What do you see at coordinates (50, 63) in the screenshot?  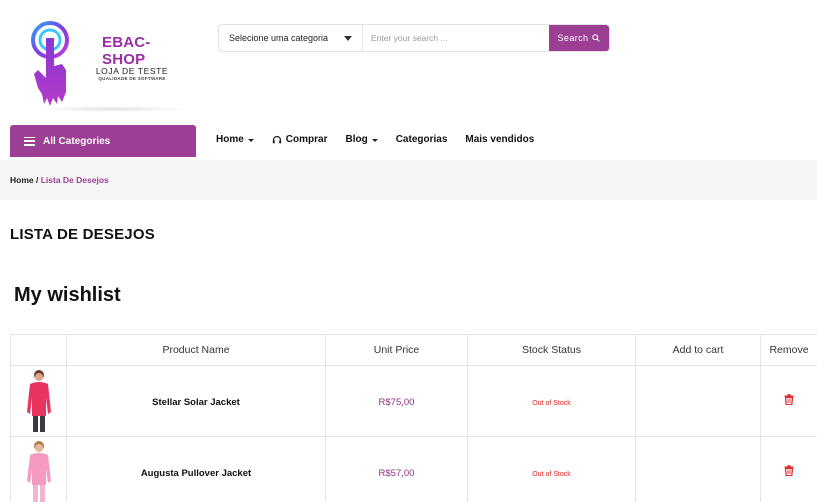 I see `logo-hand-icon` at bounding box center [50, 63].